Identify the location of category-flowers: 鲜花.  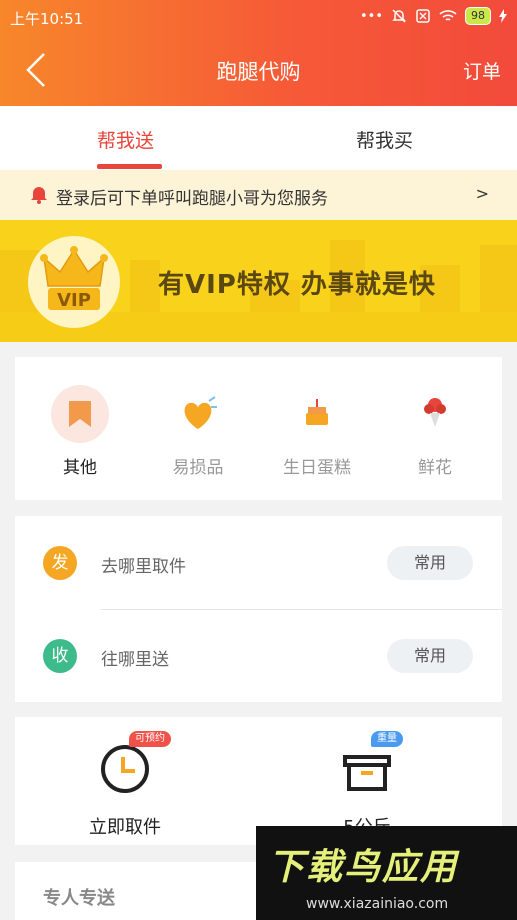
(435, 431).